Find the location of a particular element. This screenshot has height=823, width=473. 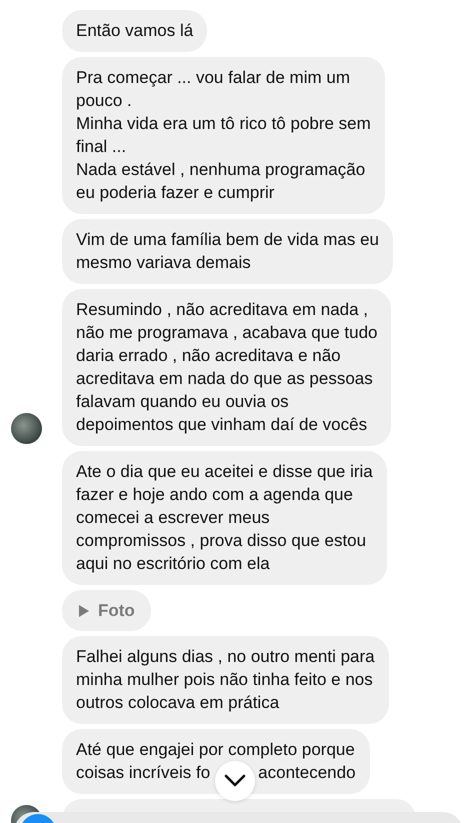

message-bubble: Falhei alguns dias , no outro menti para minha mulher pois não tinha feito e nos outros colocava em prática is located at coordinates (225, 680).